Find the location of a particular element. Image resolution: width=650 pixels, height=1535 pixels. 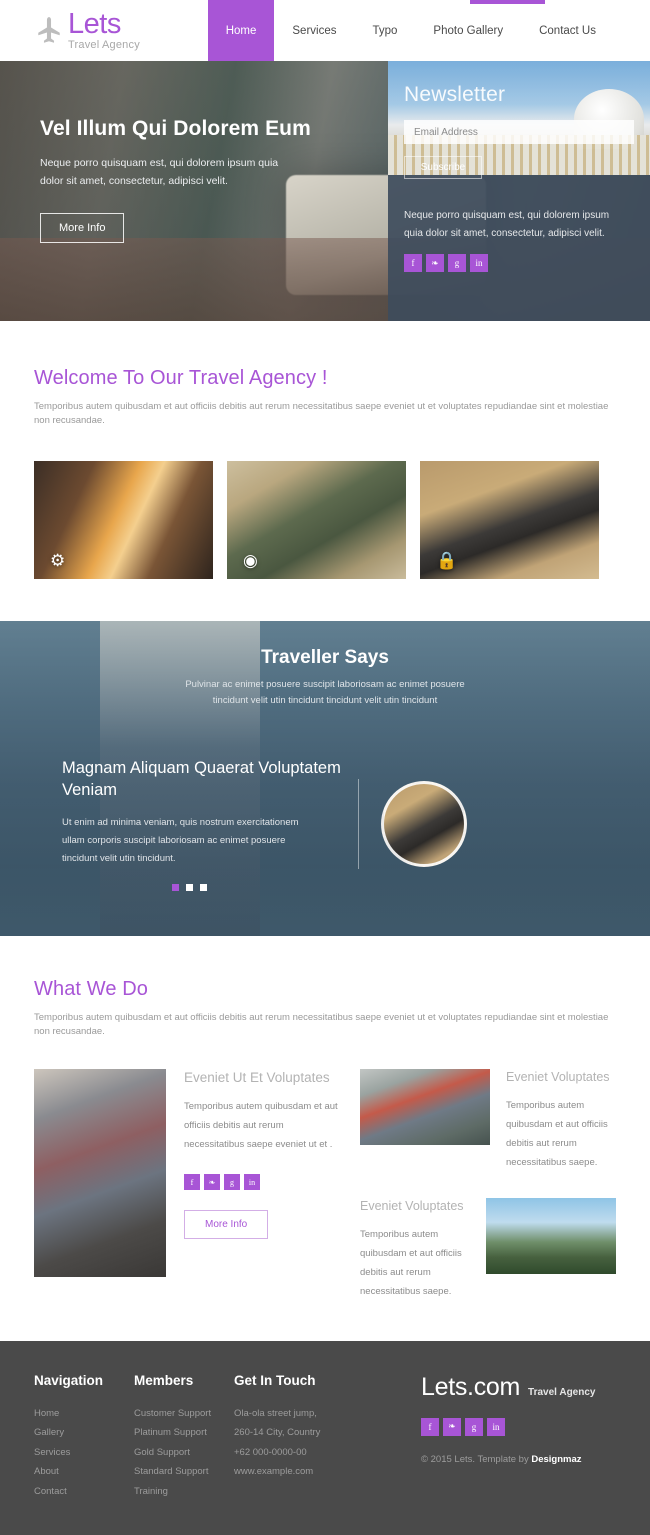

testimonial-title: Traveller Says is located at coordinates (325, 657).